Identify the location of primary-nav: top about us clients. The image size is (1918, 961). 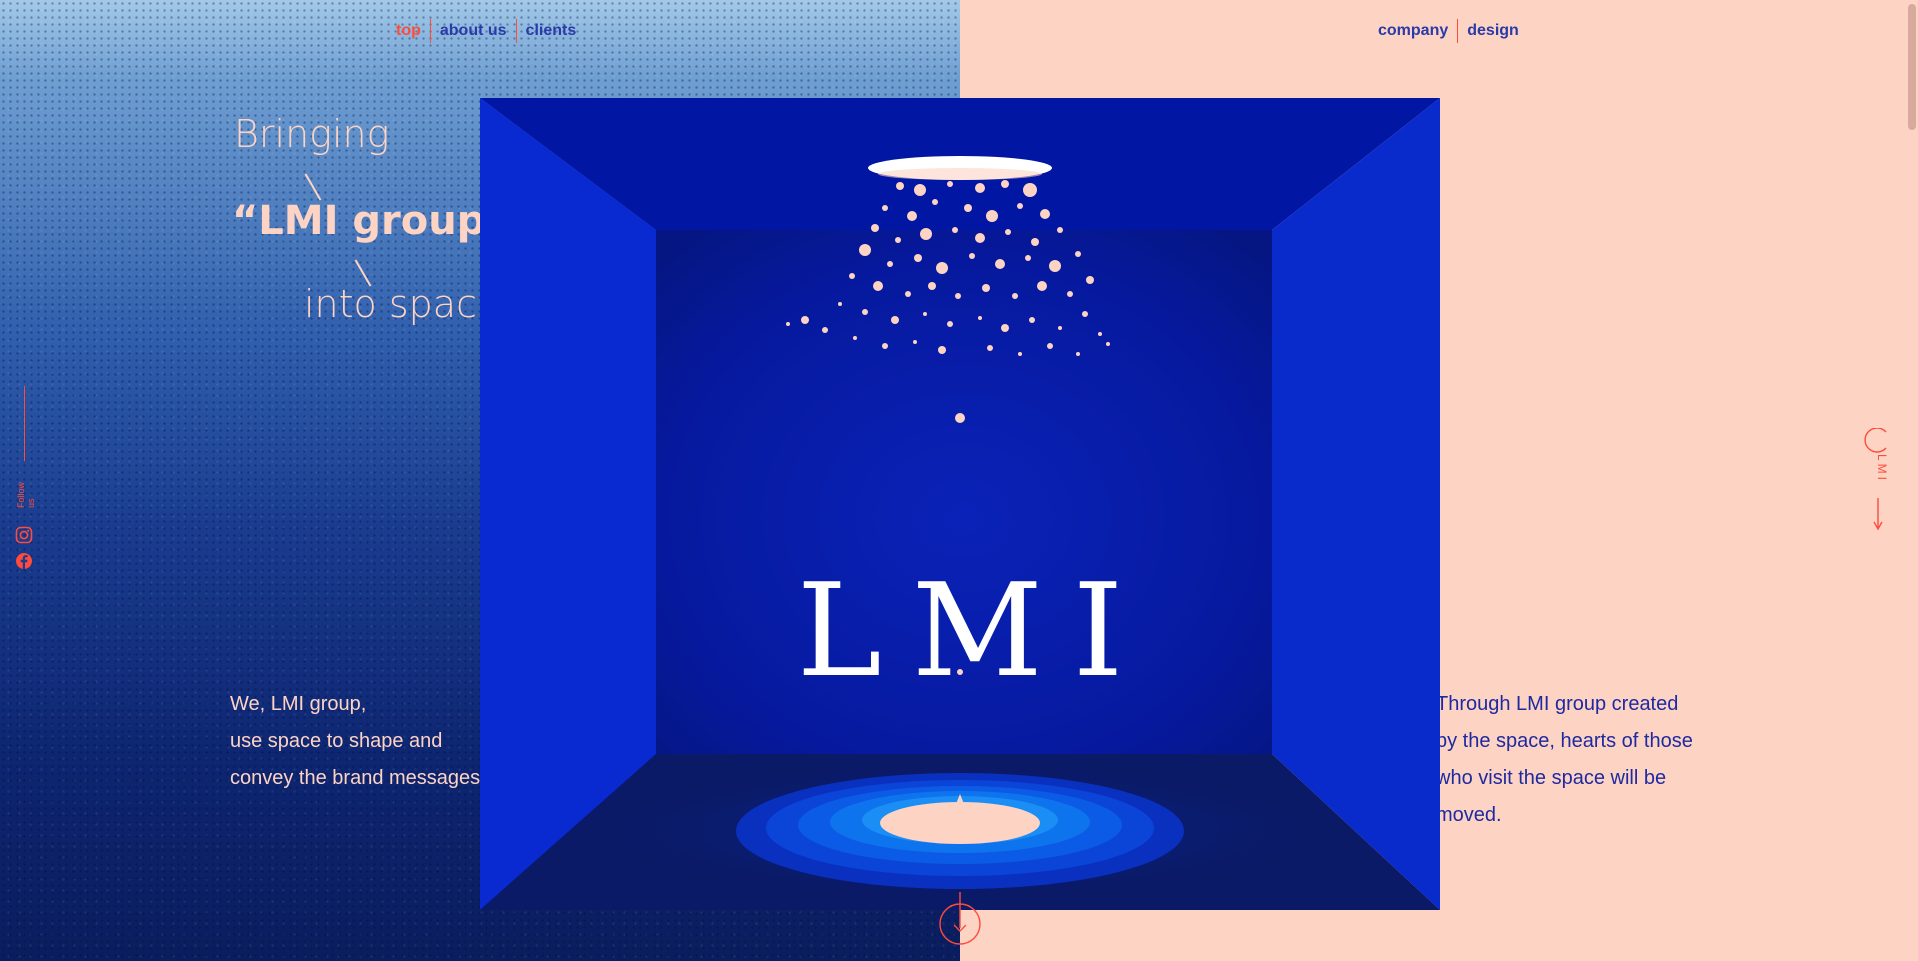
(490, 31).